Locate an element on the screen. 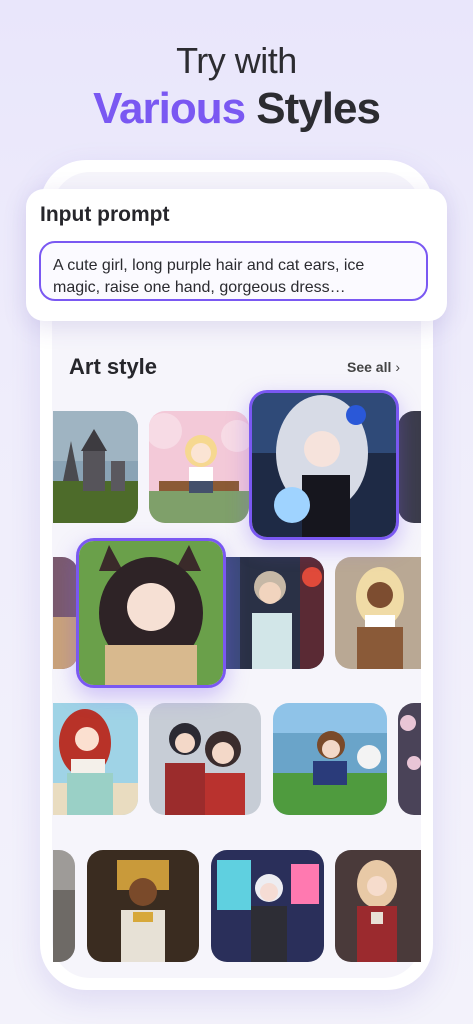 This screenshot has height=1024, width=473. headline-line-2: Various Styles is located at coordinates (236, 109).